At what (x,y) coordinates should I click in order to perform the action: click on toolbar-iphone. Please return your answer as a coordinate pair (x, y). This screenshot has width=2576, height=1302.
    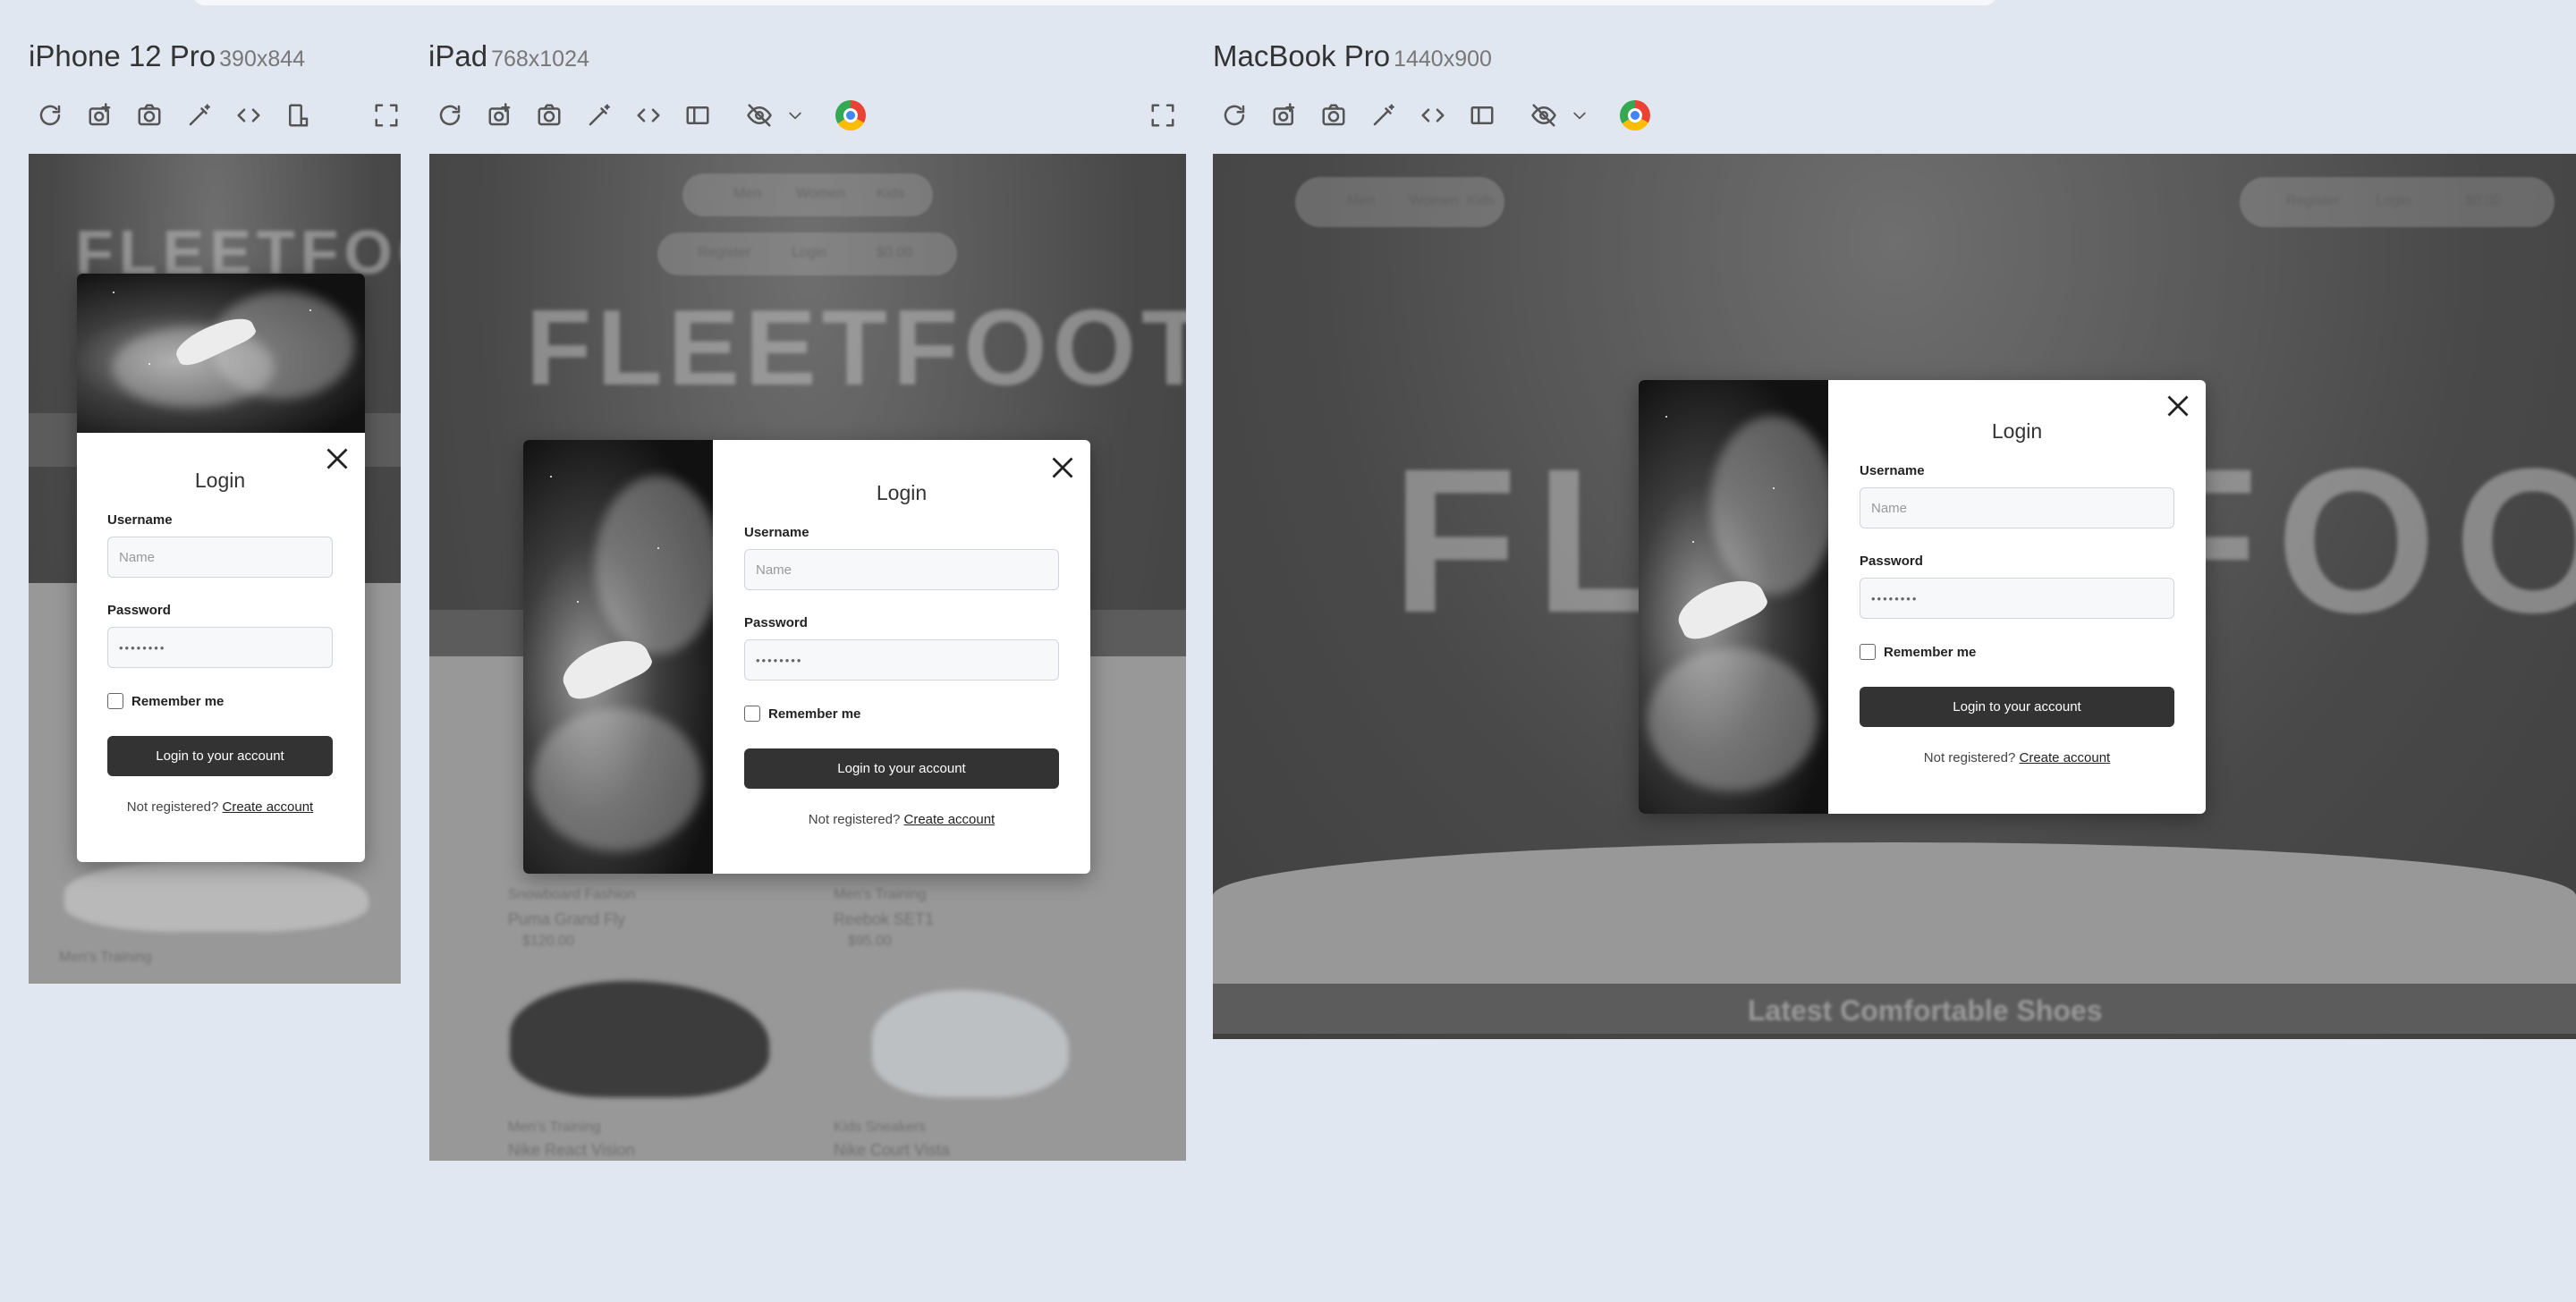
    Looking at the image, I should click on (218, 115).